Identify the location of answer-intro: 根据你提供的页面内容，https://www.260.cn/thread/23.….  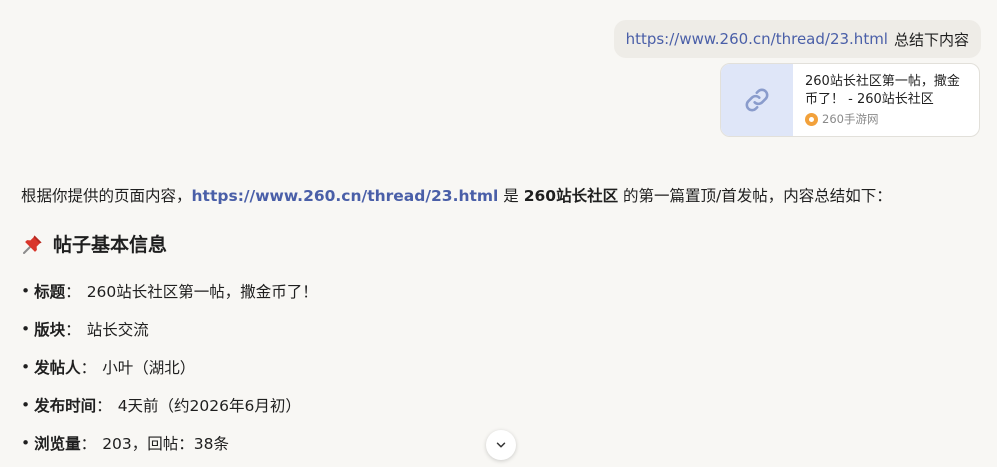
(456, 195).